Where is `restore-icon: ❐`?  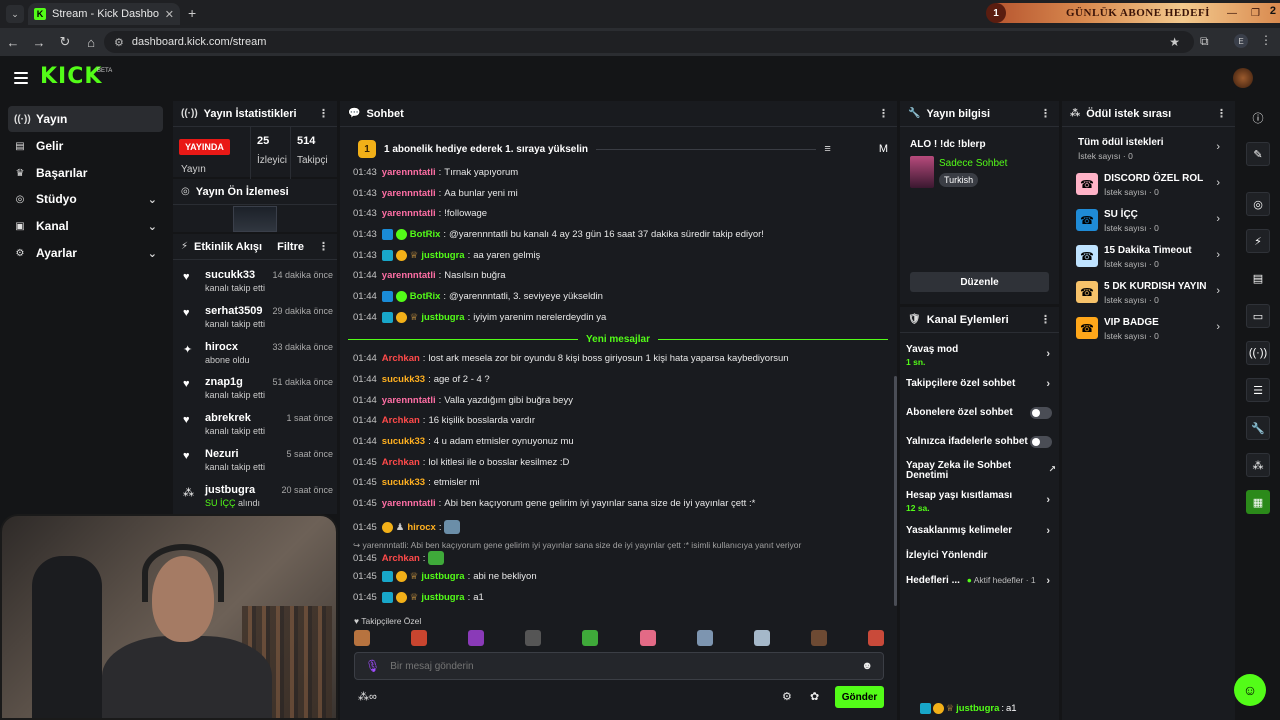
restore-icon: ❐ is located at coordinates (1255, 13).